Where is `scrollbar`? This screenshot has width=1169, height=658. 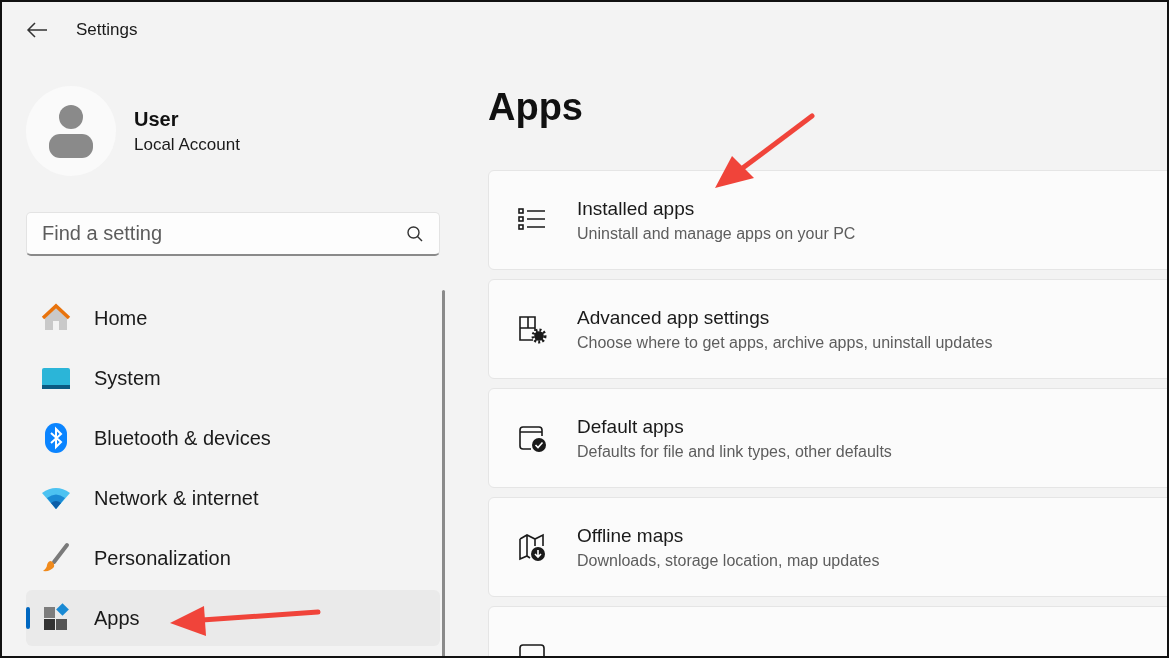
scrollbar is located at coordinates (443, 473).